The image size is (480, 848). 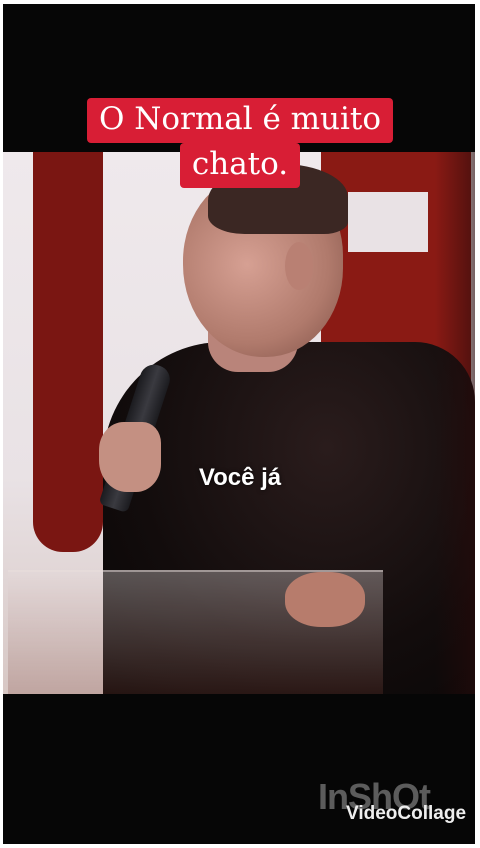 I want to click on edge-shadow, so click(x=455, y=423).